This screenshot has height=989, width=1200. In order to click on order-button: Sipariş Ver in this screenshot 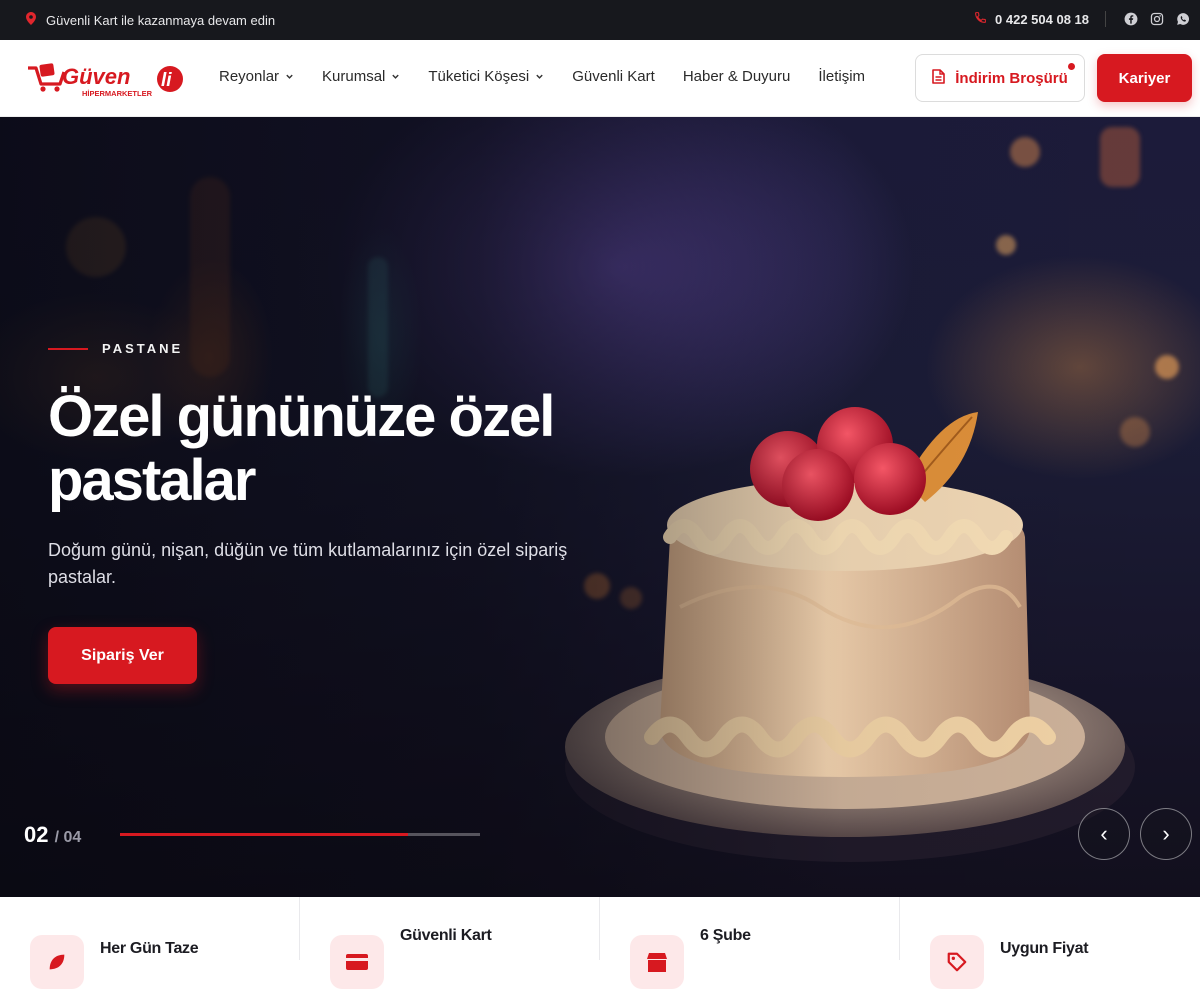, I will do `click(122, 655)`.